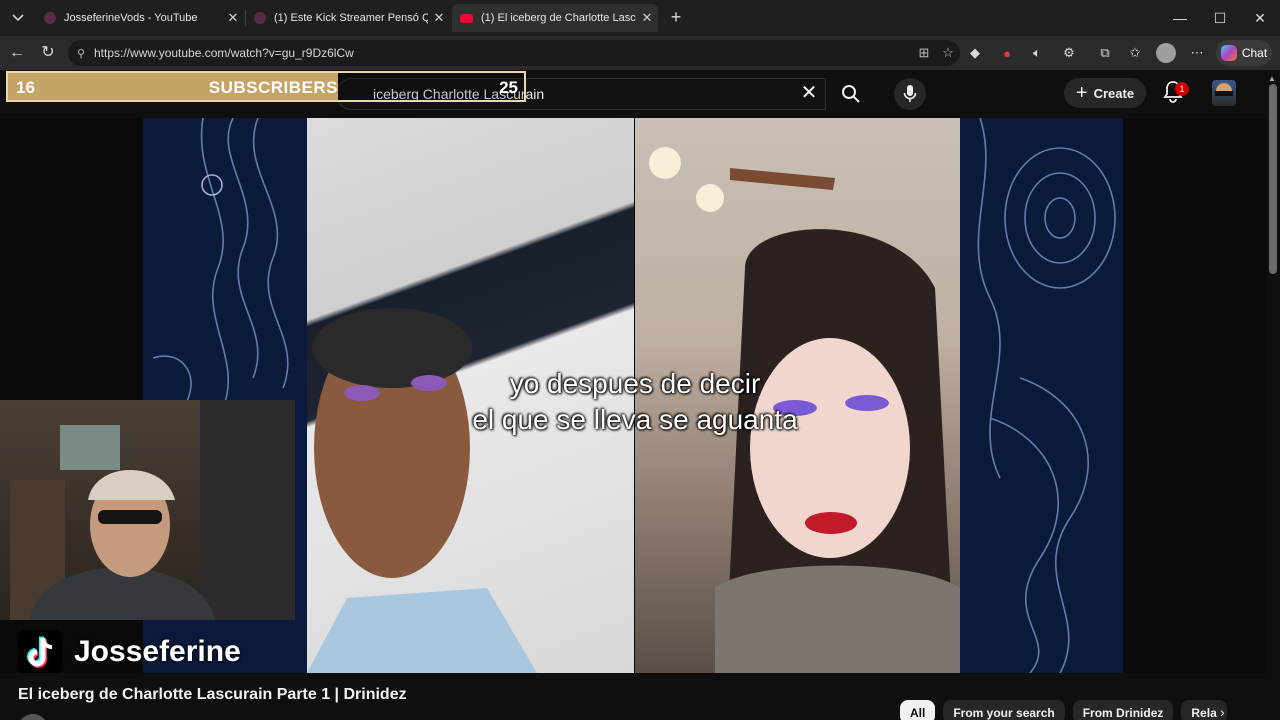 This screenshot has width=1280, height=720. Describe the element at coordinates (1224, 93) in the screenshot. I see `account-avatar` at that location.